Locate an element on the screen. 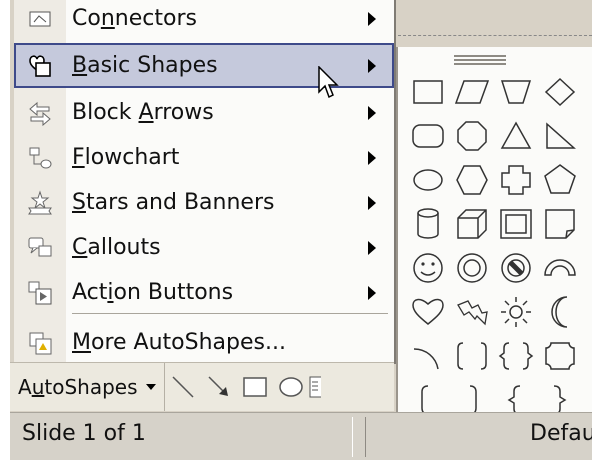 This screenshot has height=460, width=592. slide-count-text: Slide 1 of 1 is located at coordinates (84, 433).